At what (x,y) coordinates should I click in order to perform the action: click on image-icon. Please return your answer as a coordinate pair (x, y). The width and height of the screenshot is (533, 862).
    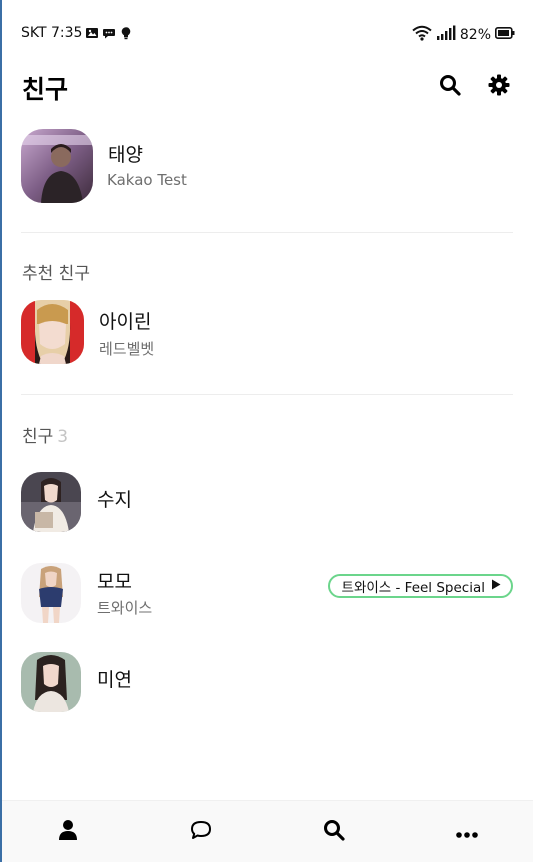
    Looking at the image, I should click on (92, 33).